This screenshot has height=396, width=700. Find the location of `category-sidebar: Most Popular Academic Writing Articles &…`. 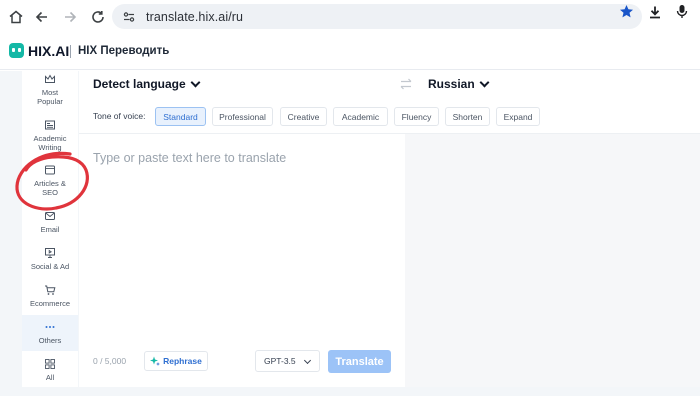

category-sidebar: Most Popular Academic Writing Articles &… is located at coordinates (50, 229).